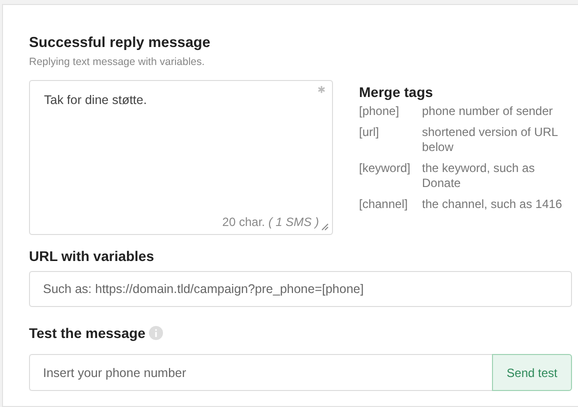  I want to click on resize-handle-icon, so click(325, 227).